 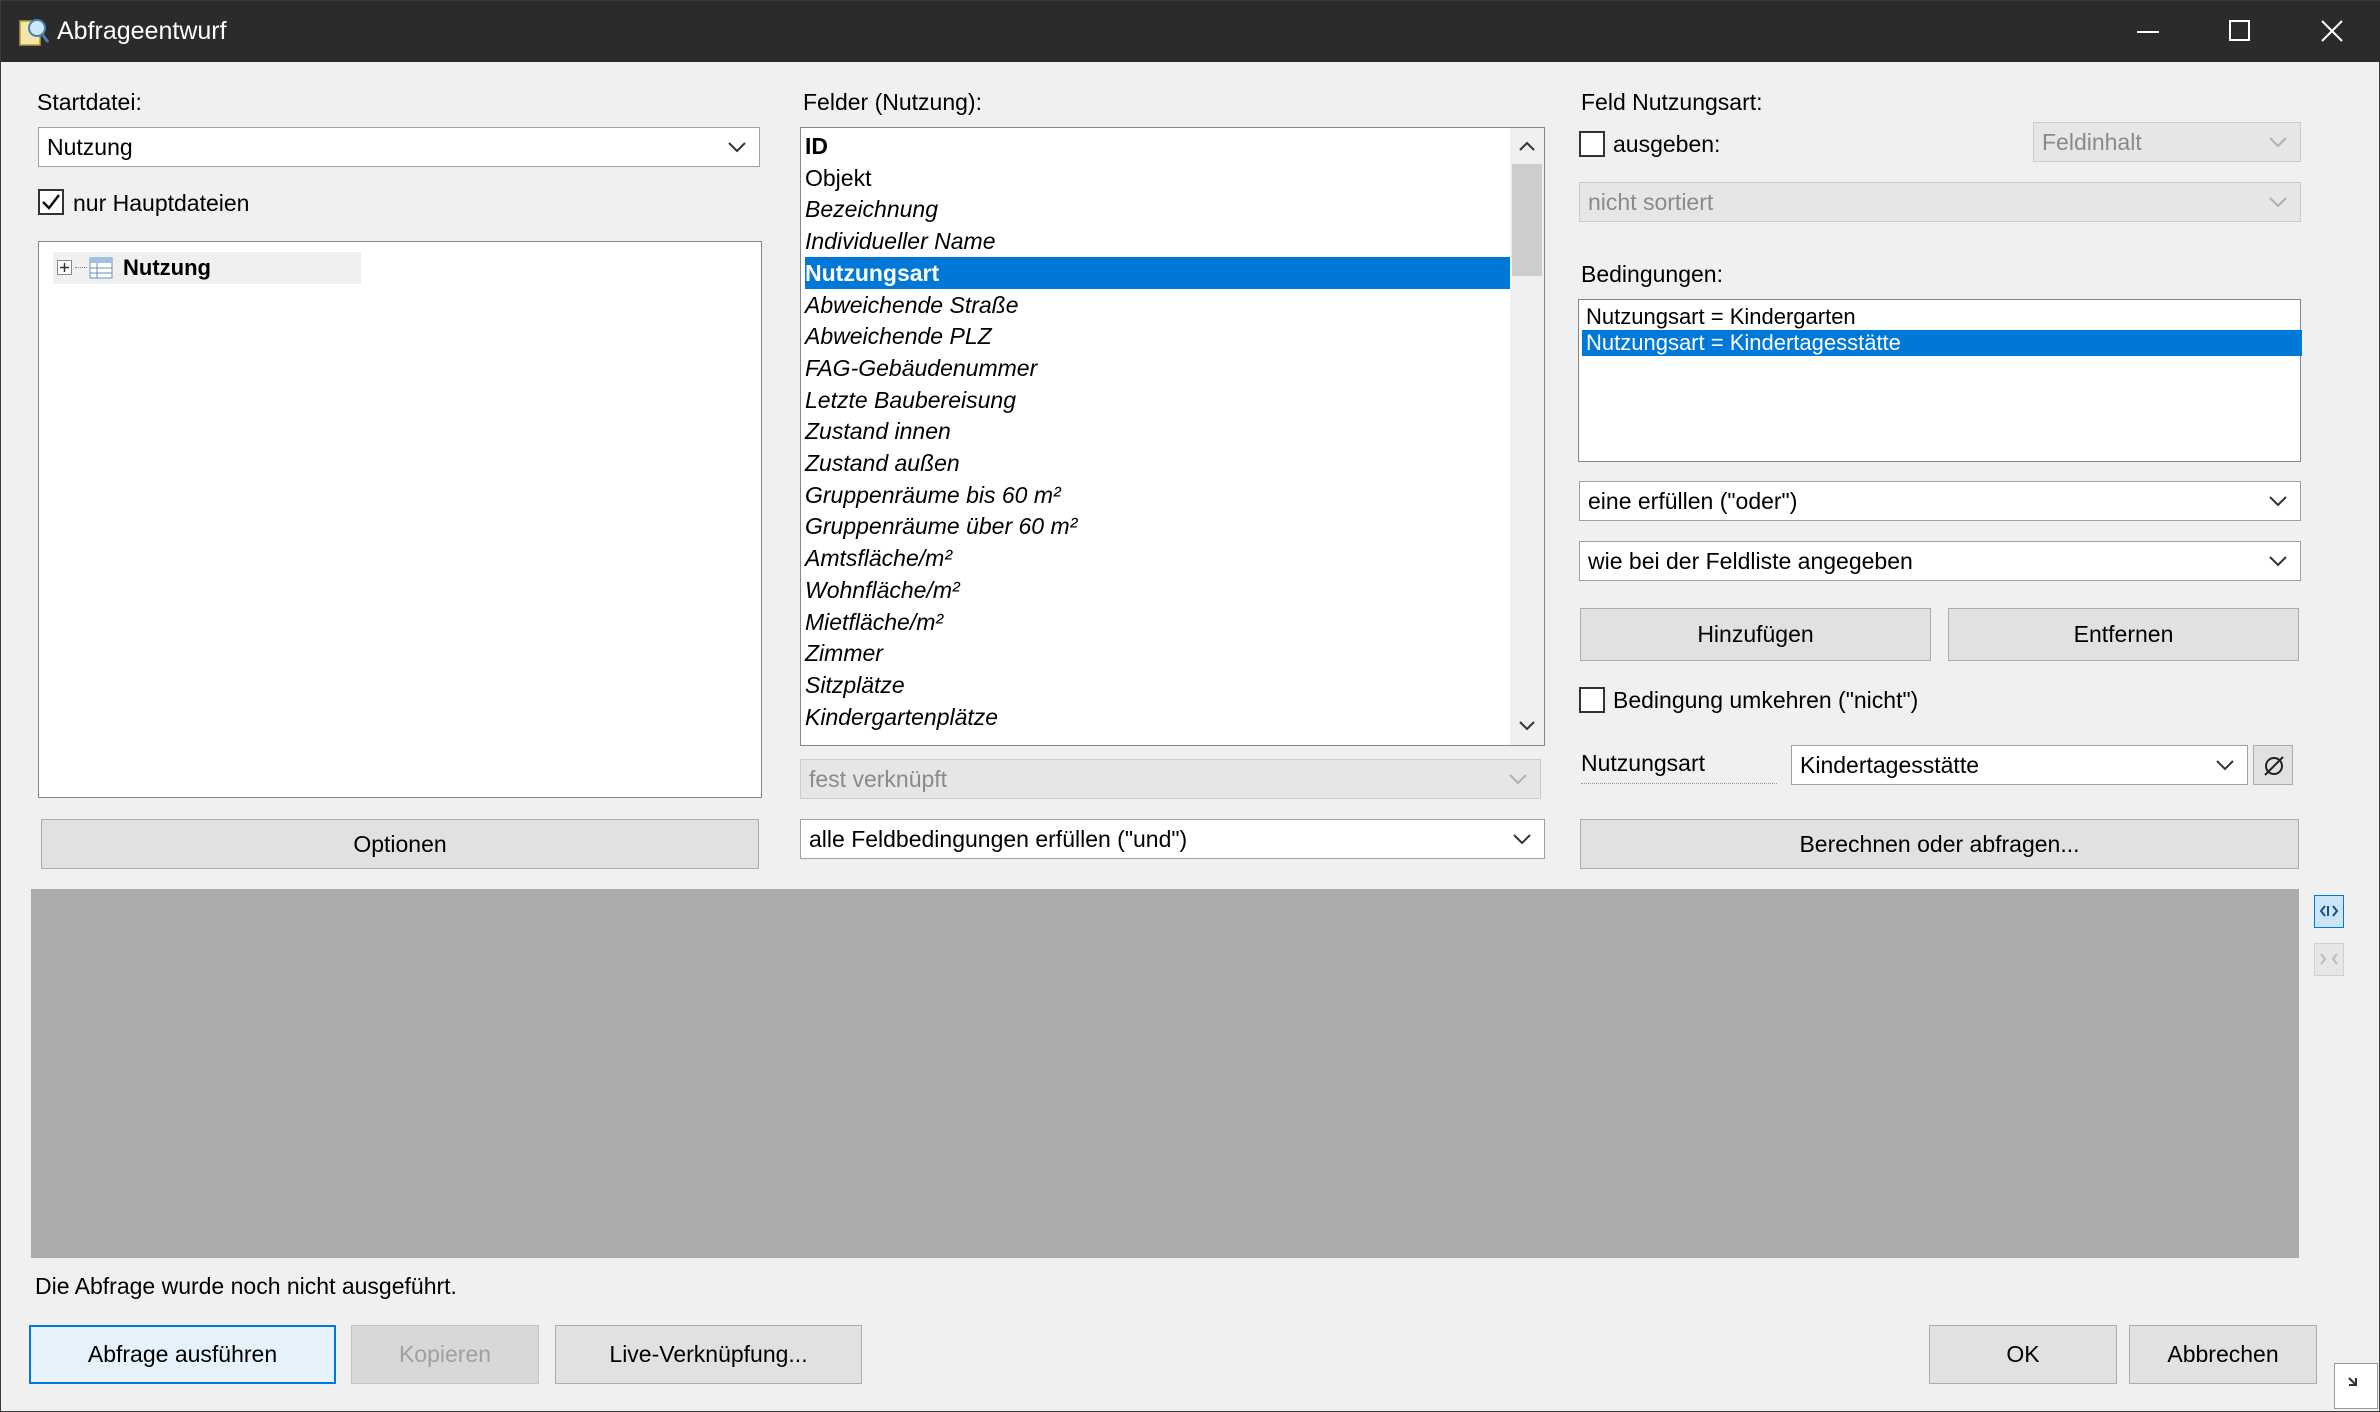 I want to click on compare-mode-combo: wie bei der Feldliste angegeben, so click(x=1940, y=561).